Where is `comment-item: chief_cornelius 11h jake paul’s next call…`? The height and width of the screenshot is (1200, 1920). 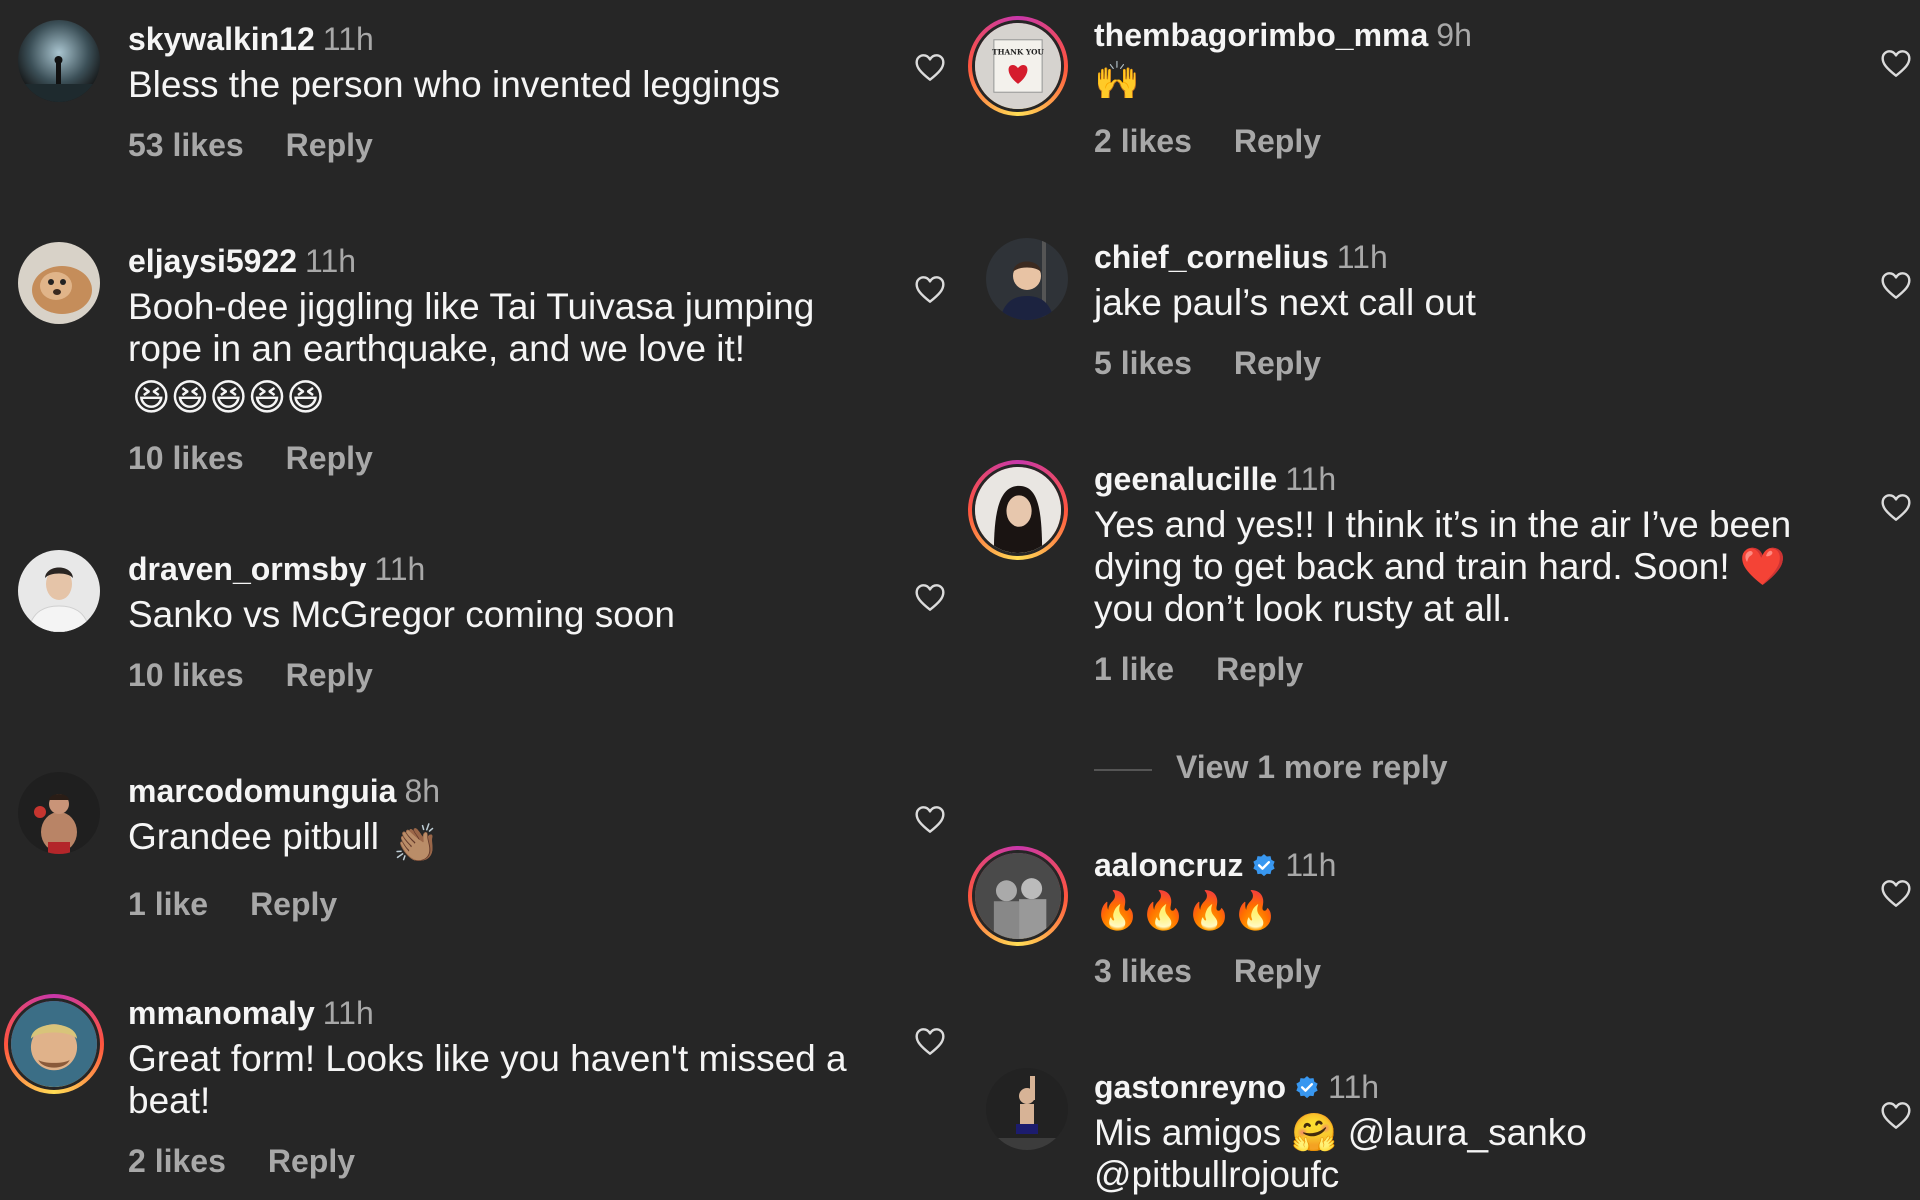 comment-item: chief_cornelius 11h jake paul’s next call… is located at coordinates (1449, 318).